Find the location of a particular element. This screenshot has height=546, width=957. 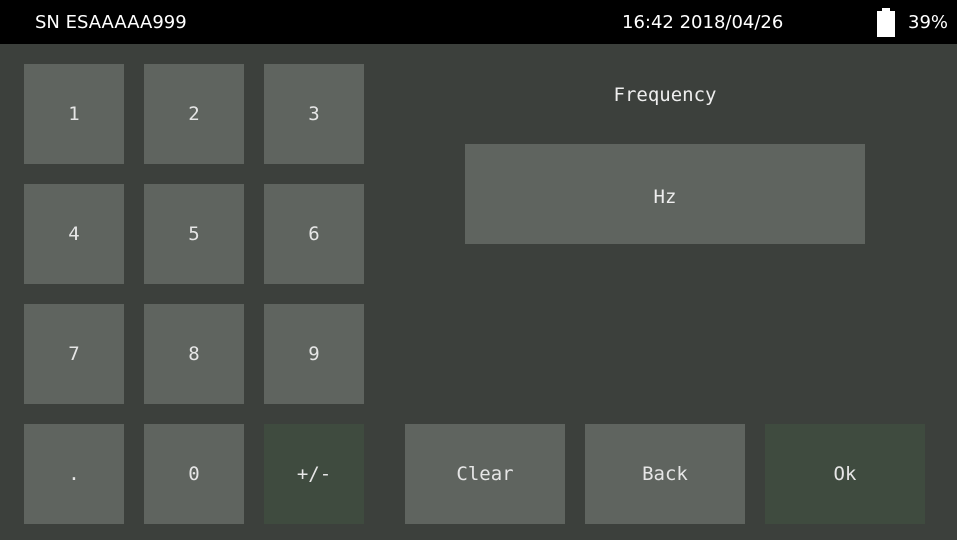

key-2: 2 is located at coordinates (194, 114).